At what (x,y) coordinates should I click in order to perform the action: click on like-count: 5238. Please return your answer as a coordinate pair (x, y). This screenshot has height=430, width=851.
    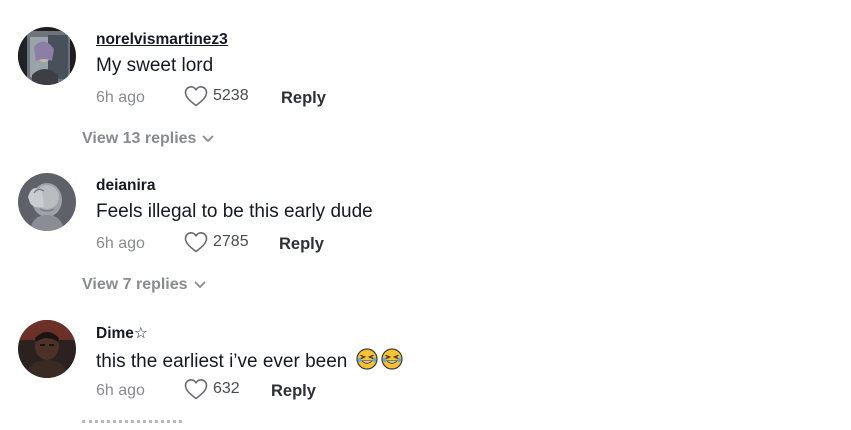
    Looking at the image, I should click on (231, 95).